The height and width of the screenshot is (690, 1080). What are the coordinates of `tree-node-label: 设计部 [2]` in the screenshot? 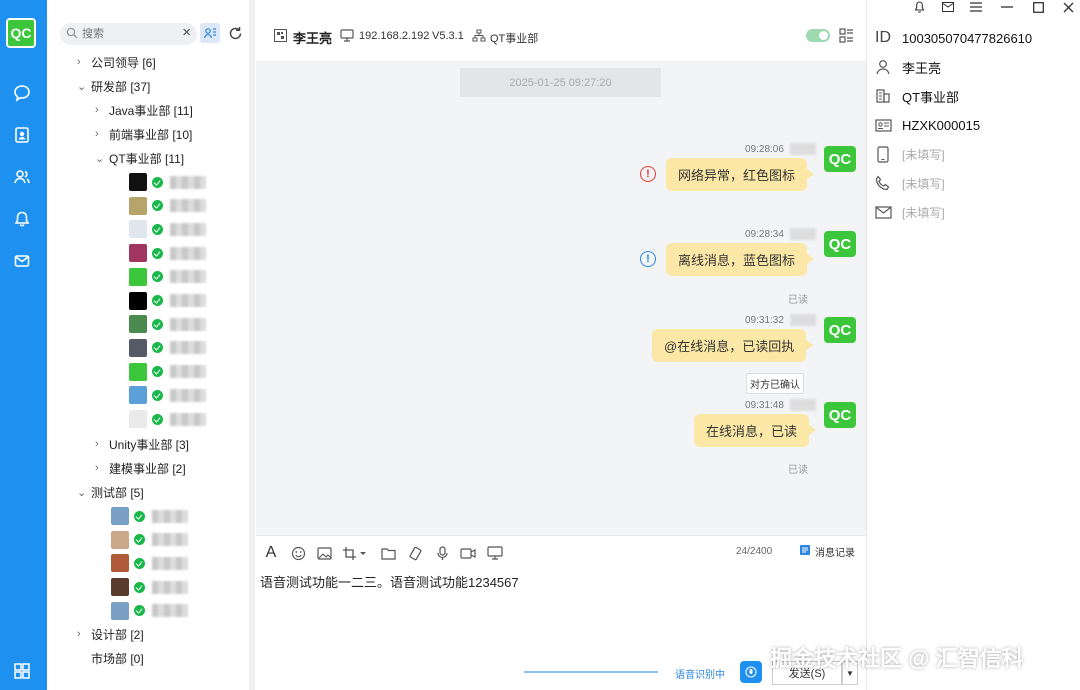 It's located at (117, 634).